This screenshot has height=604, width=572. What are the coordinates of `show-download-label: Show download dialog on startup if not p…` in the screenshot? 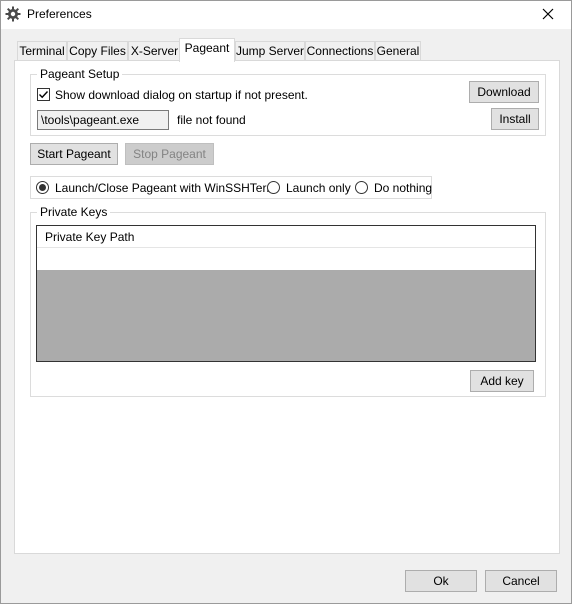 It's located at (181, 95).